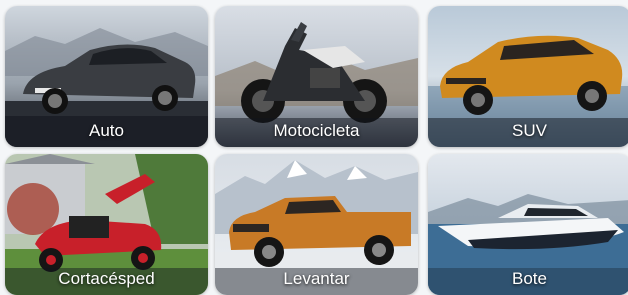 The image size is (628, 295). What do you see at coordinates (106, 278) in the screenshot?
I see `vehicle-card-label: Cortacésped` at bounding box center [106, 278].